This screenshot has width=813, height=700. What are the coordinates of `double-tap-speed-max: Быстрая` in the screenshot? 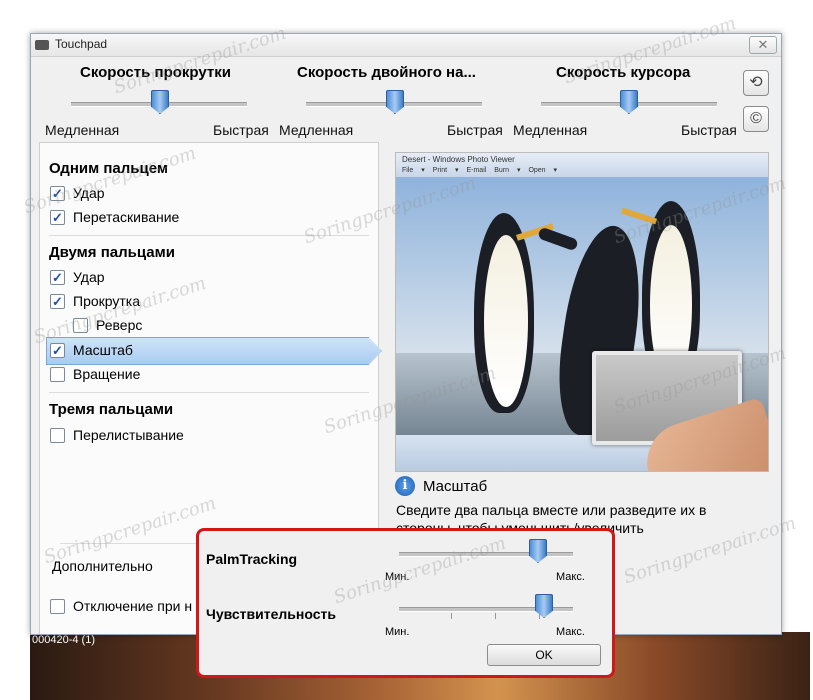 It's located at (475, 130).